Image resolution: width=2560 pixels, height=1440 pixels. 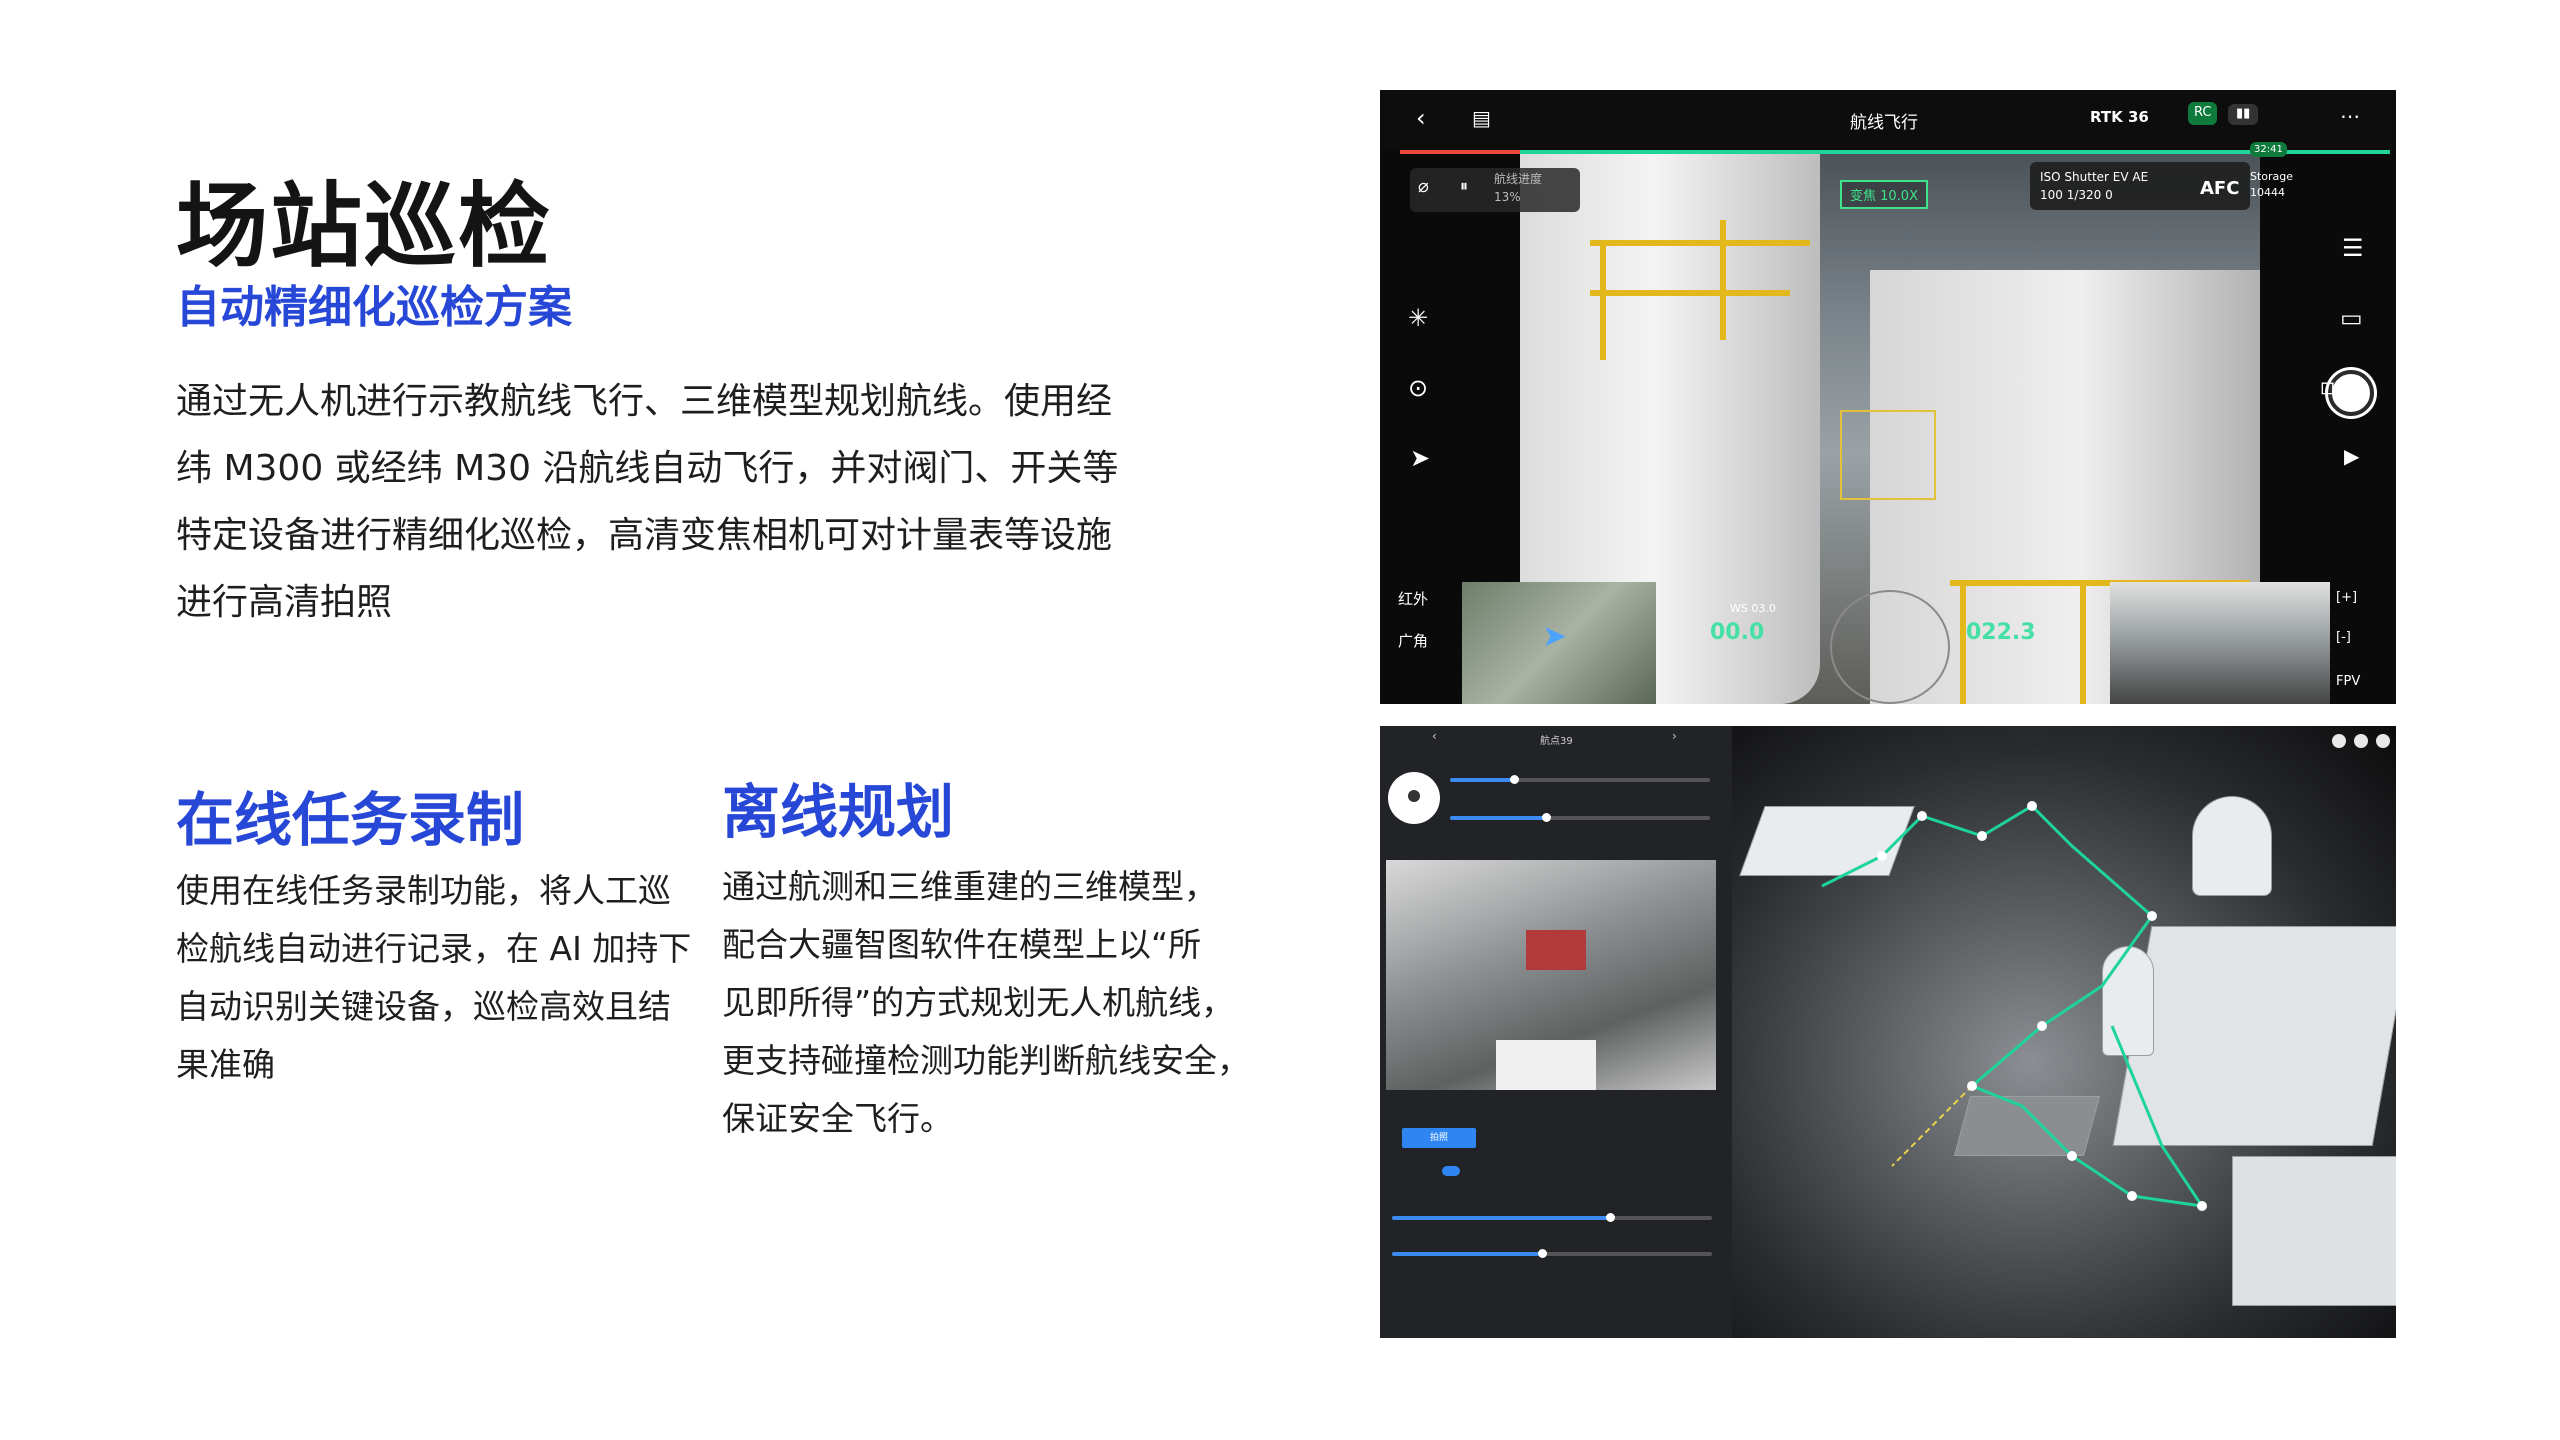 I want to click on rc-badge: RC, so click(x=2203, y=113).